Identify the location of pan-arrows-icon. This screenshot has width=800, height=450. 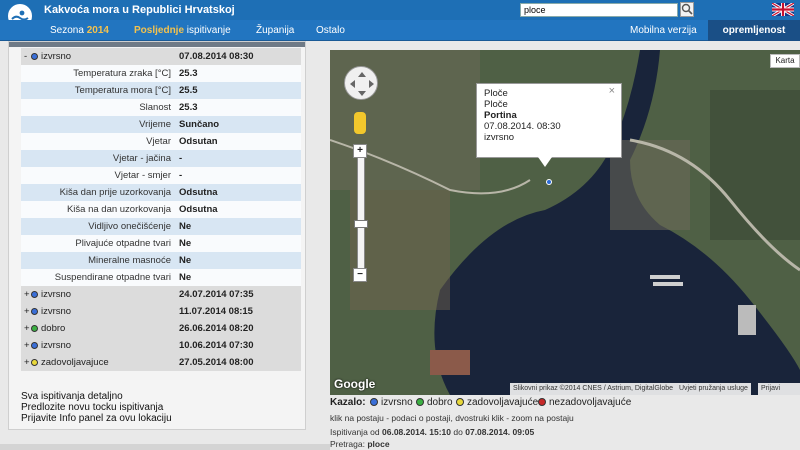
(362, 84).